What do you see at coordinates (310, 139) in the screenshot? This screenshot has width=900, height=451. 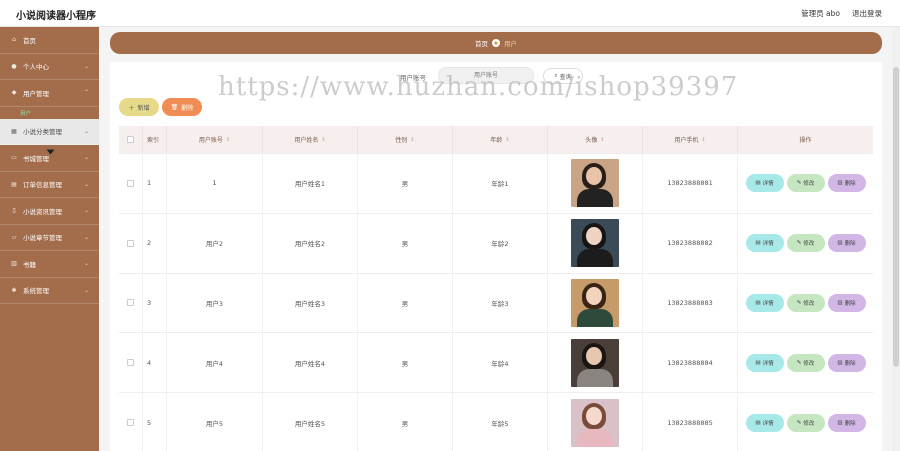 I see `header-name: 用户姓名 ⇕` at bounding box center [310, 139].